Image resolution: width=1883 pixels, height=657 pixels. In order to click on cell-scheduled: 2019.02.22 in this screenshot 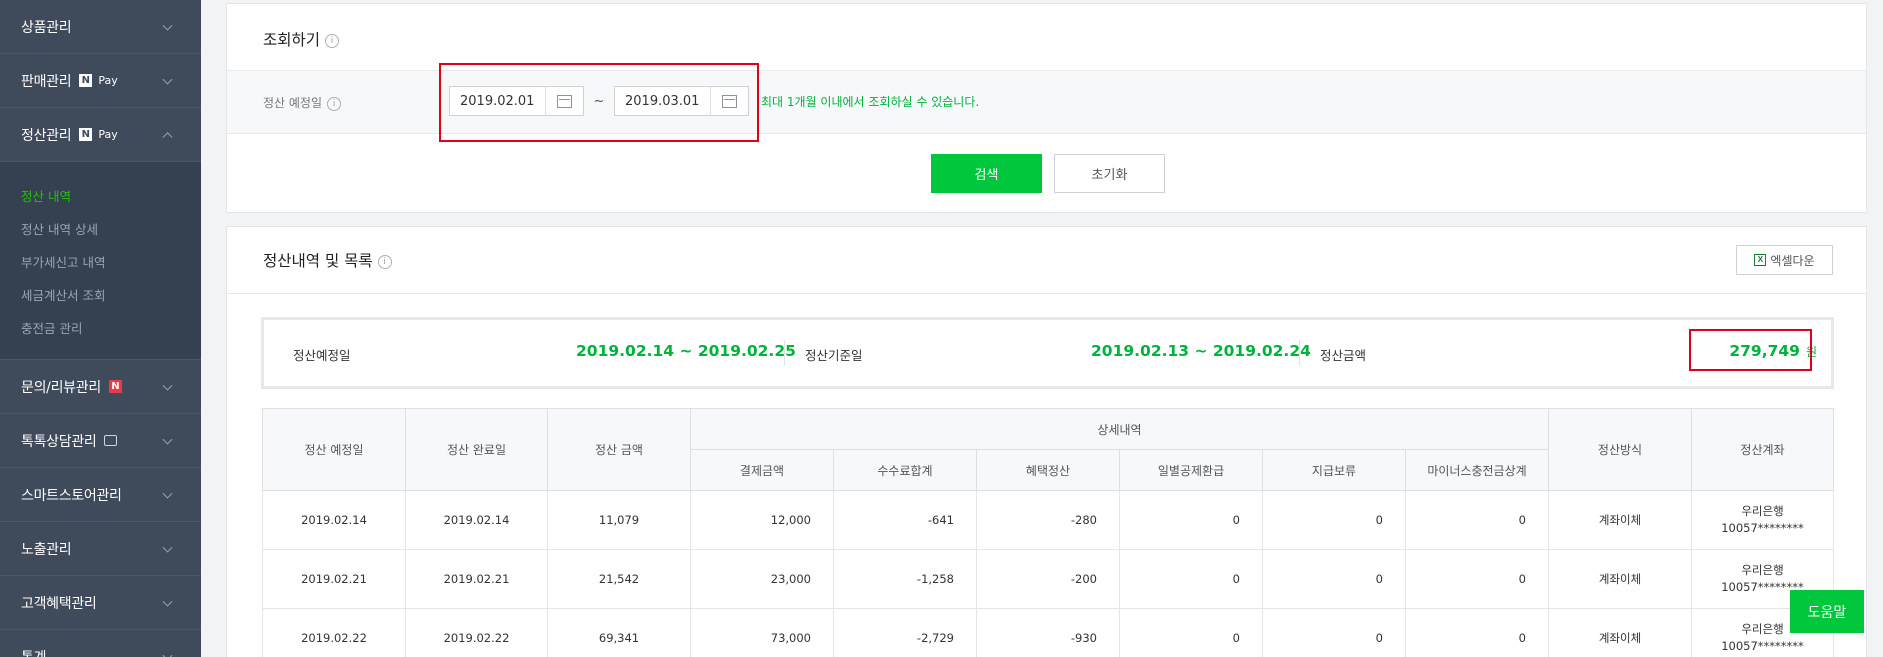, I will do `click(334, 632)`.